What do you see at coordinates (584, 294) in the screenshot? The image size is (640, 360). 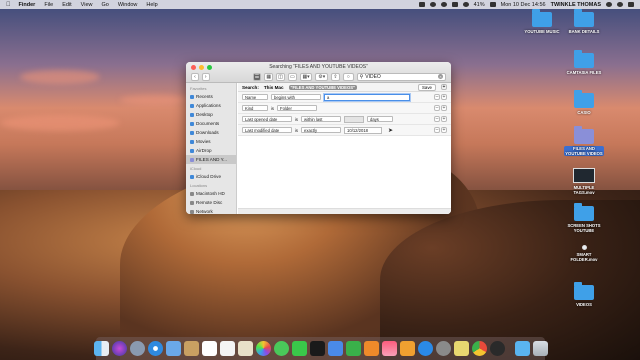 I see `desktop-item-videos: VIDEOS` at bounding box center [584, 294].